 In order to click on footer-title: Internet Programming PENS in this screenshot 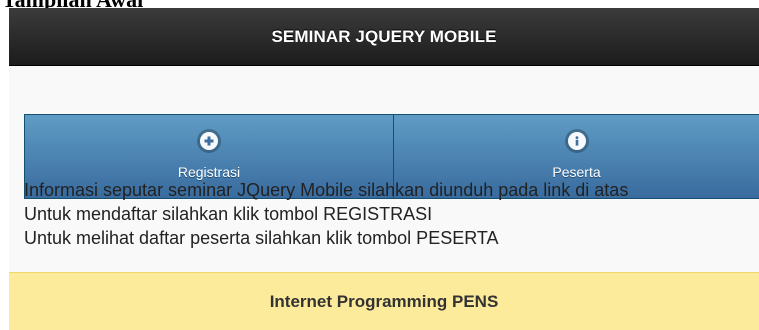, I will do `click(384, 301)`.